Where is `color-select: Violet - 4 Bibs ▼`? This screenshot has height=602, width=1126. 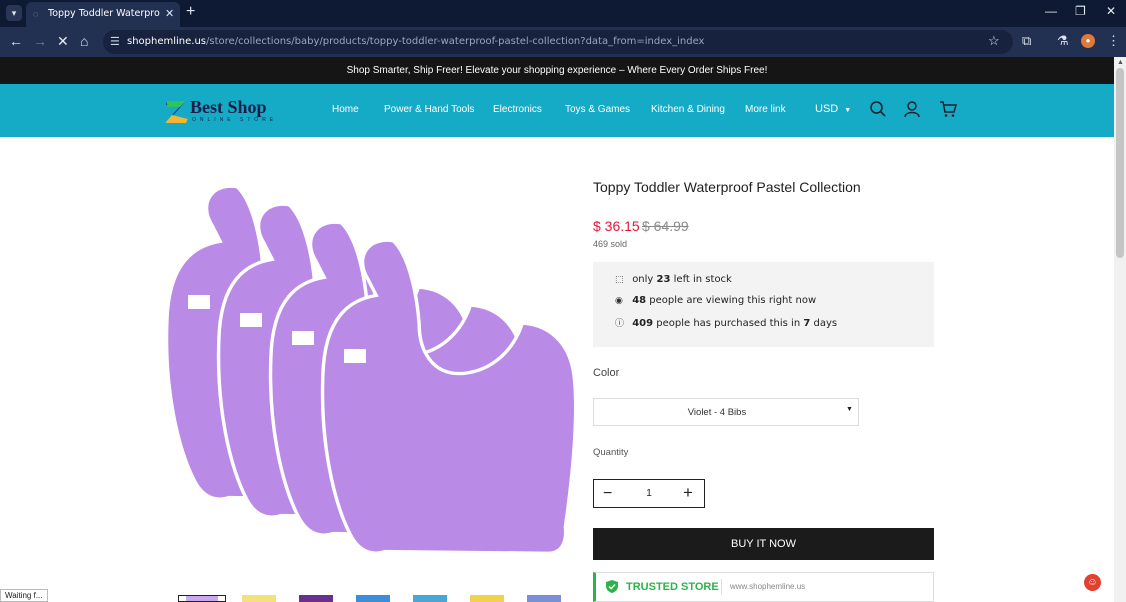
color-select: Violet - 4 Bibs ▼ is located at coordinates (726, 412).